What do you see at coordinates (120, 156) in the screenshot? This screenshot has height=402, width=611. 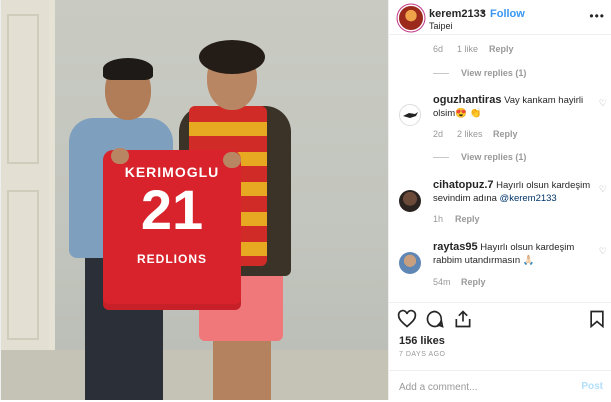 I see `hand-left` at bounding box center [120, 156].